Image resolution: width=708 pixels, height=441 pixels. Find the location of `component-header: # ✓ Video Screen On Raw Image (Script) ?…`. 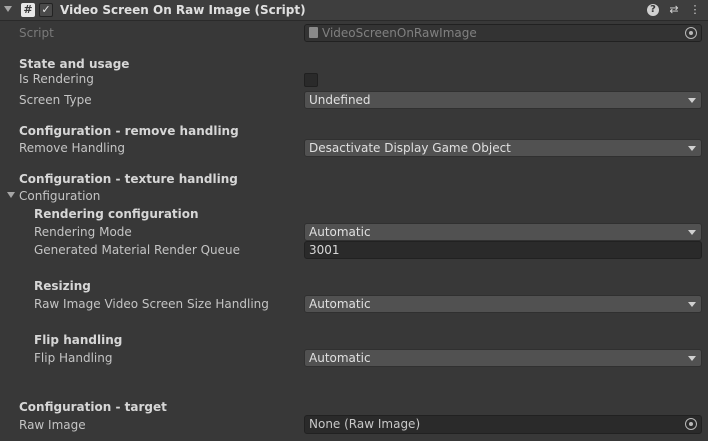

component-header: # ✓ Video Screen On Raw Image (Script) ?… is located at coordinates (354, 10).